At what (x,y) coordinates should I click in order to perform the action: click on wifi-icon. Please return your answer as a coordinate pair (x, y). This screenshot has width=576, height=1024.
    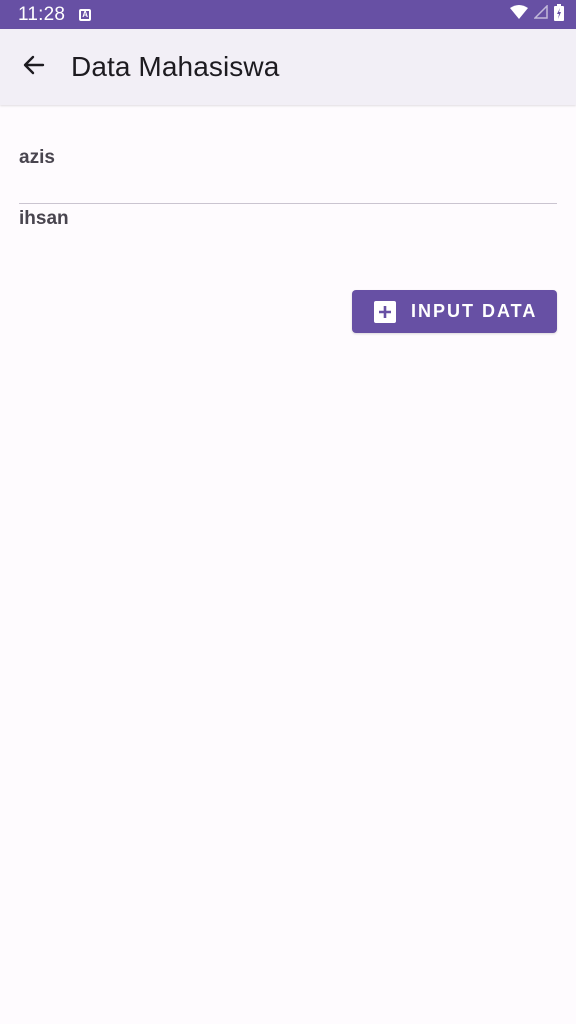
    Looking at the image, I should click on (519, 14).